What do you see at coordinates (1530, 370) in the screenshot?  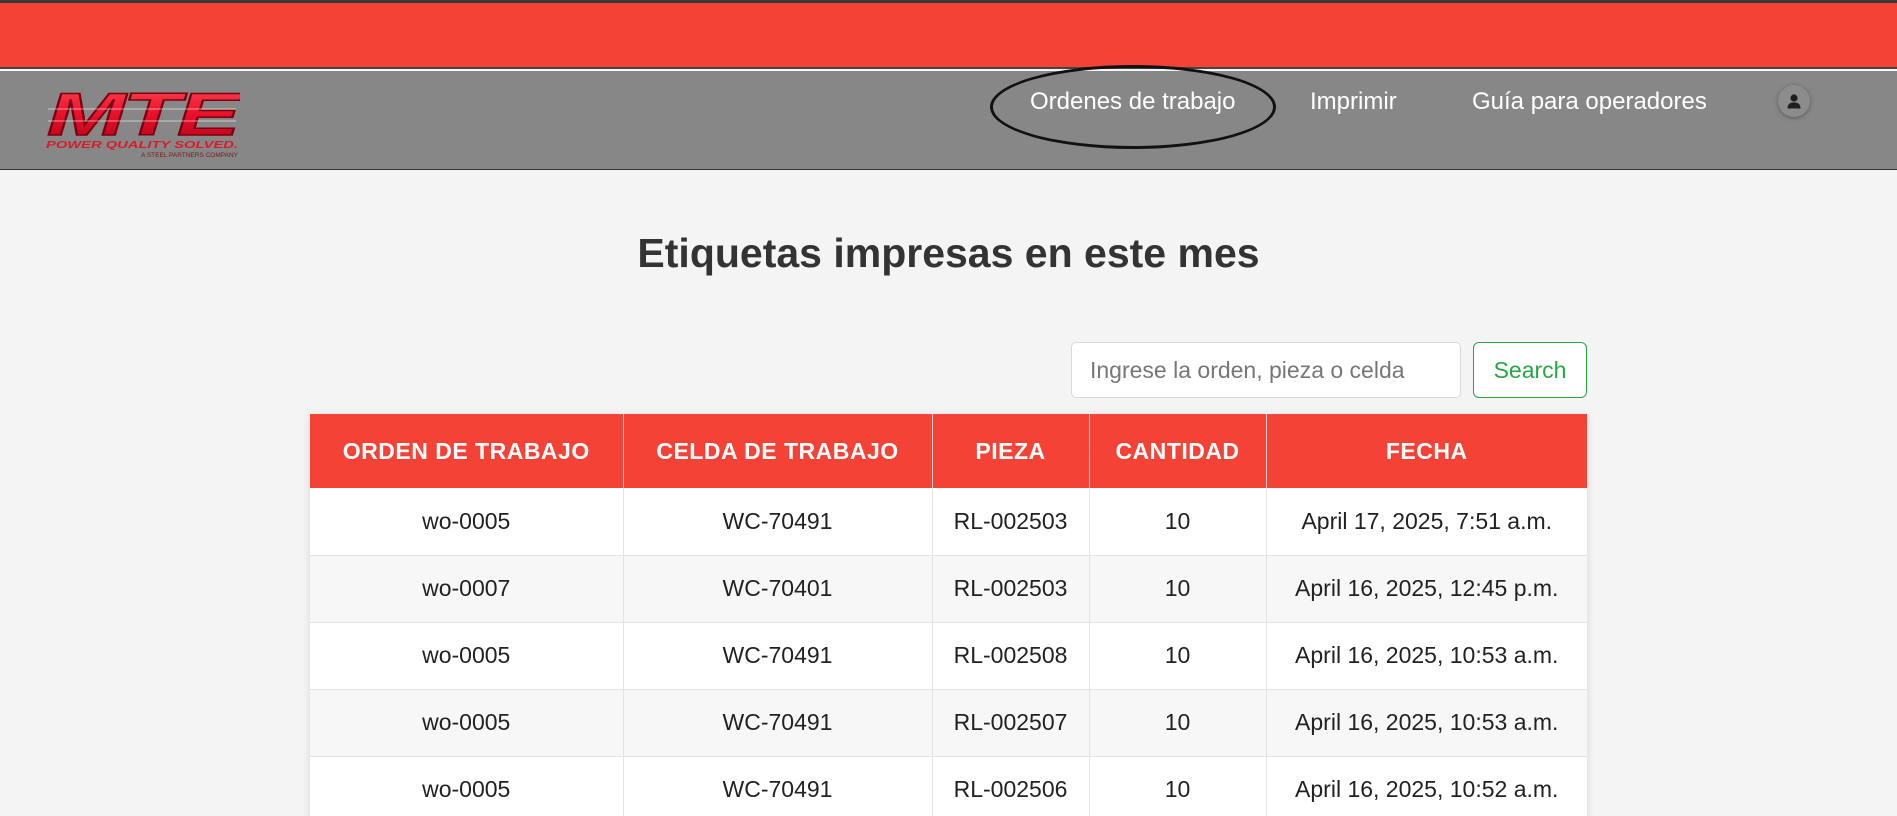 I see `search-button: Search` at bounding box center [1530, 370].